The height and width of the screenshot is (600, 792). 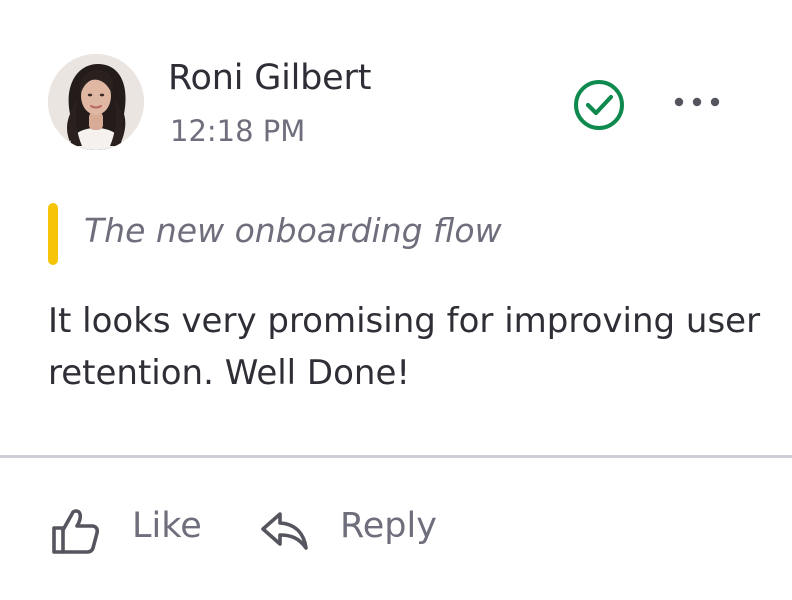 I want to click on quoted-text: The new onboarding flow, so click(x=398, y=234).